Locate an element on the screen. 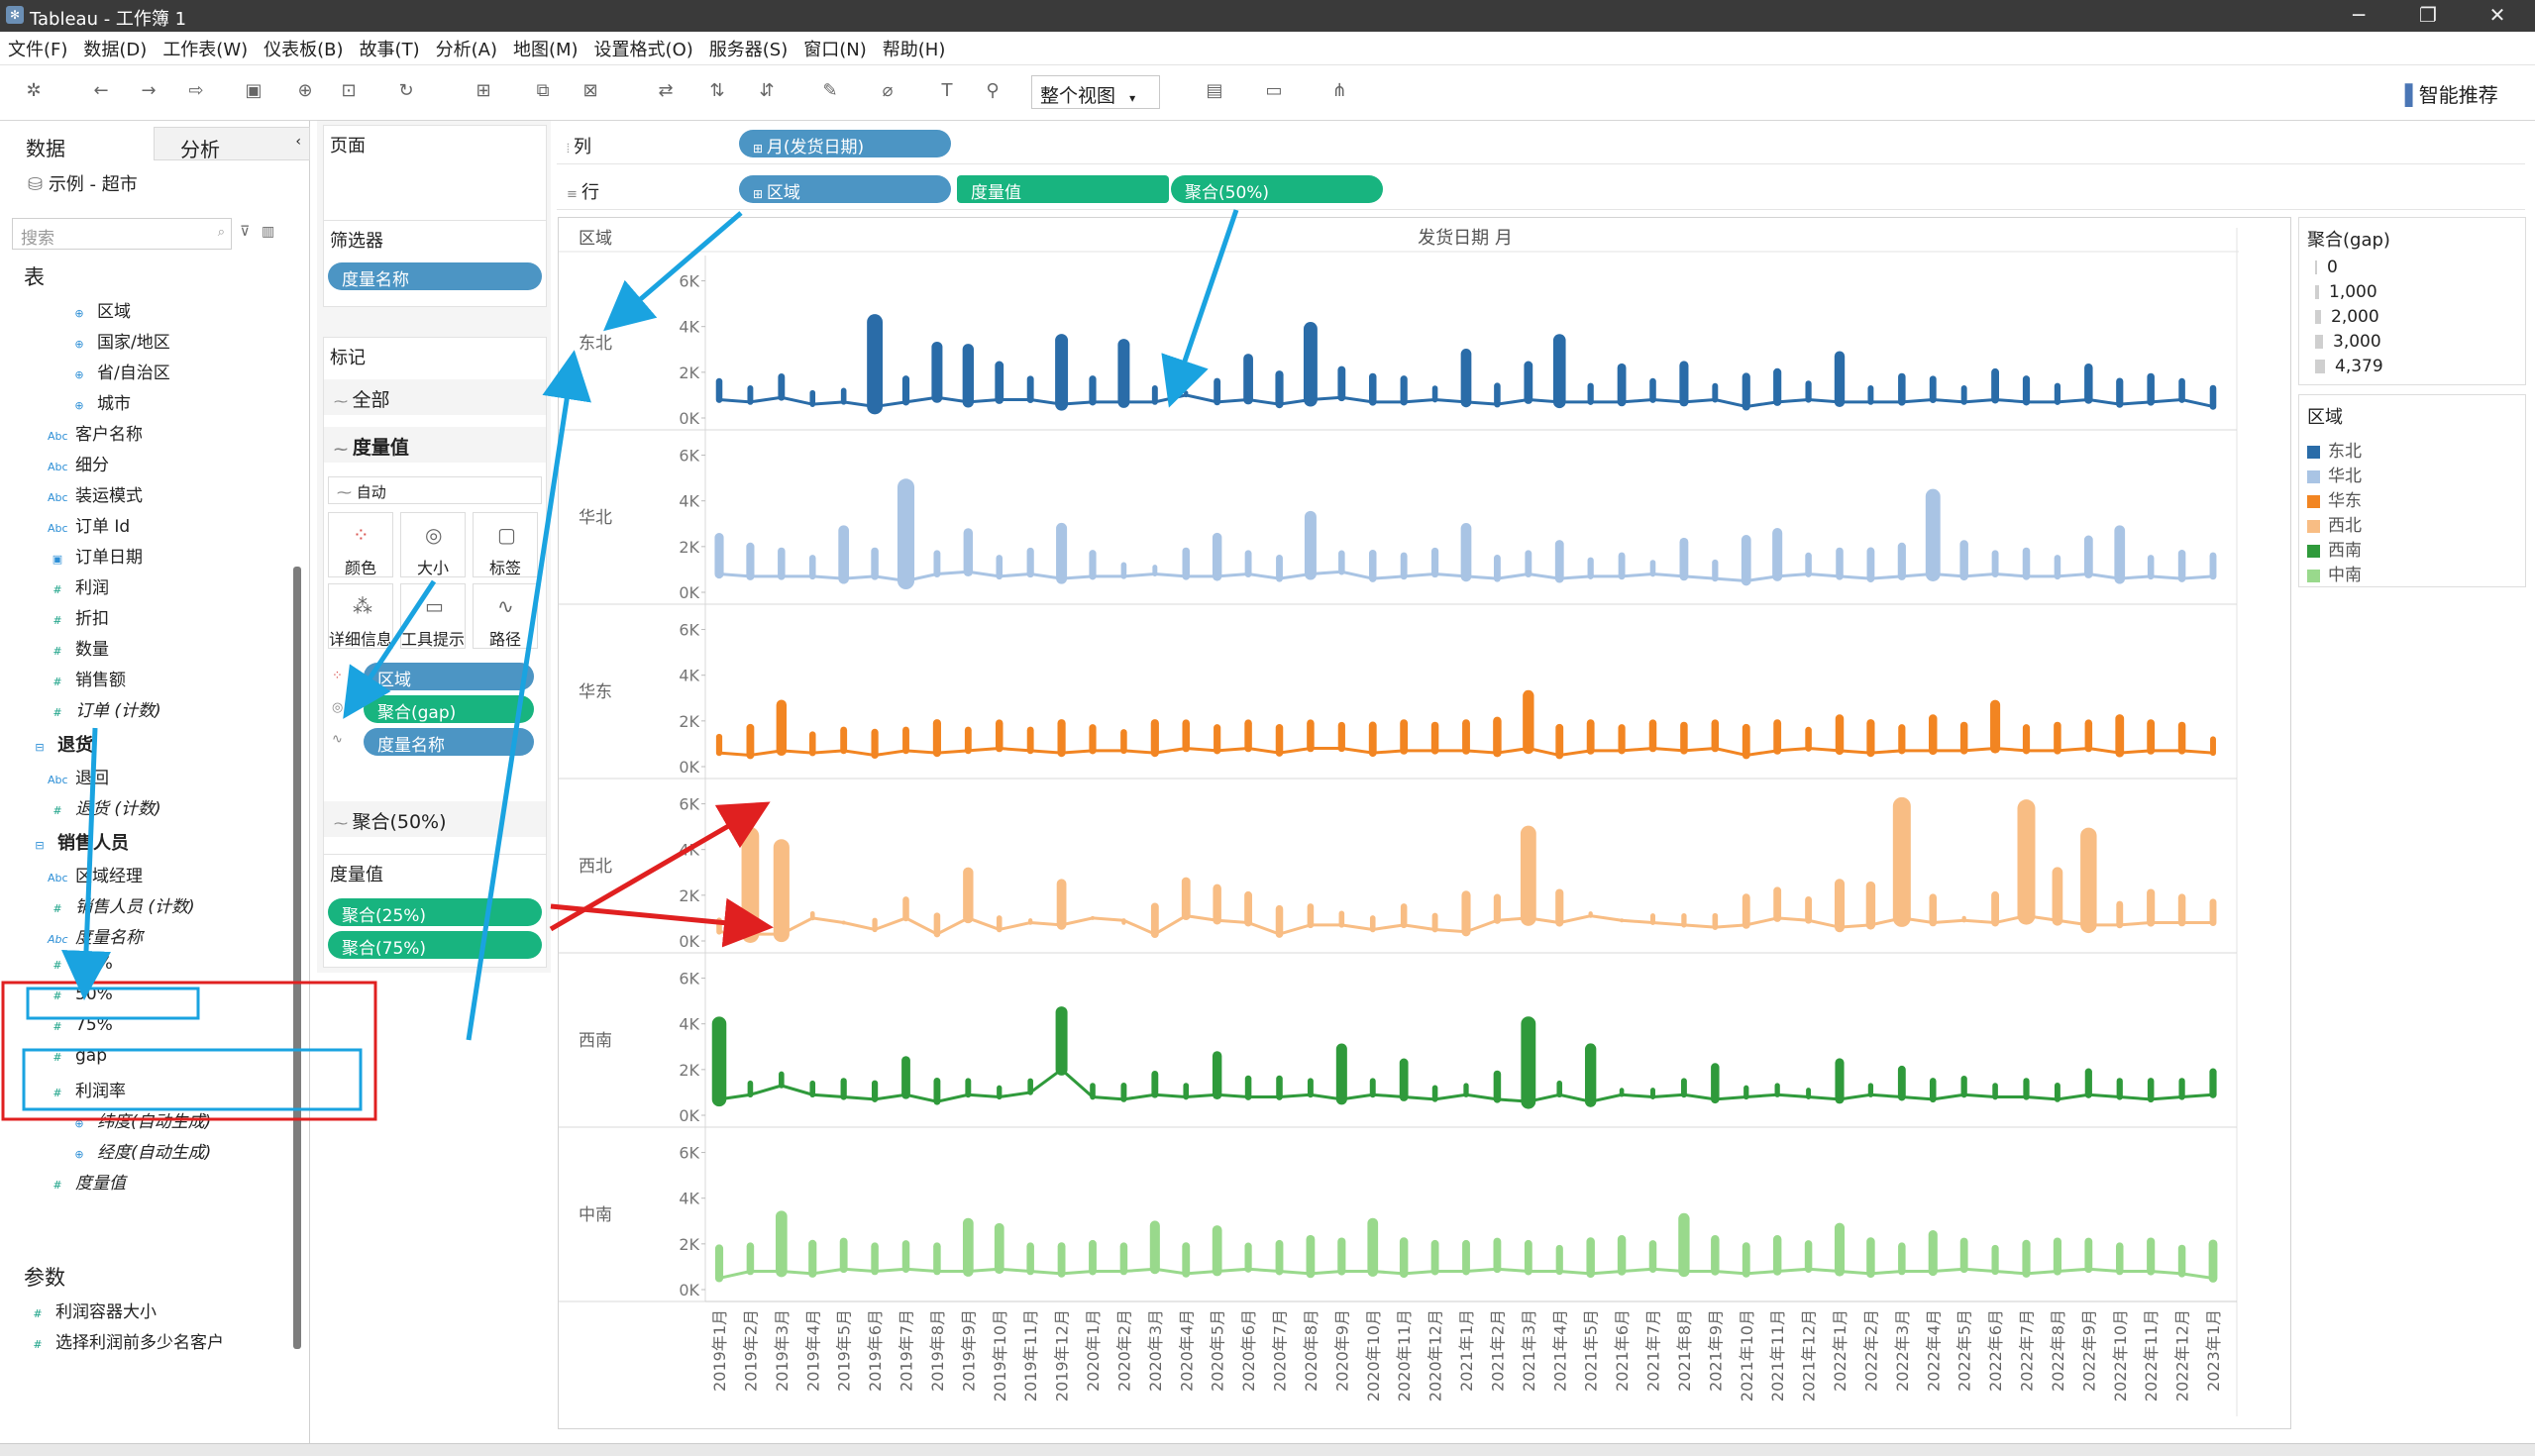 Image resolution: width=2535 pixels, height=1456 pixels. tooltip-button: ▭ 工具提示 is located at coordinates (433, 616).